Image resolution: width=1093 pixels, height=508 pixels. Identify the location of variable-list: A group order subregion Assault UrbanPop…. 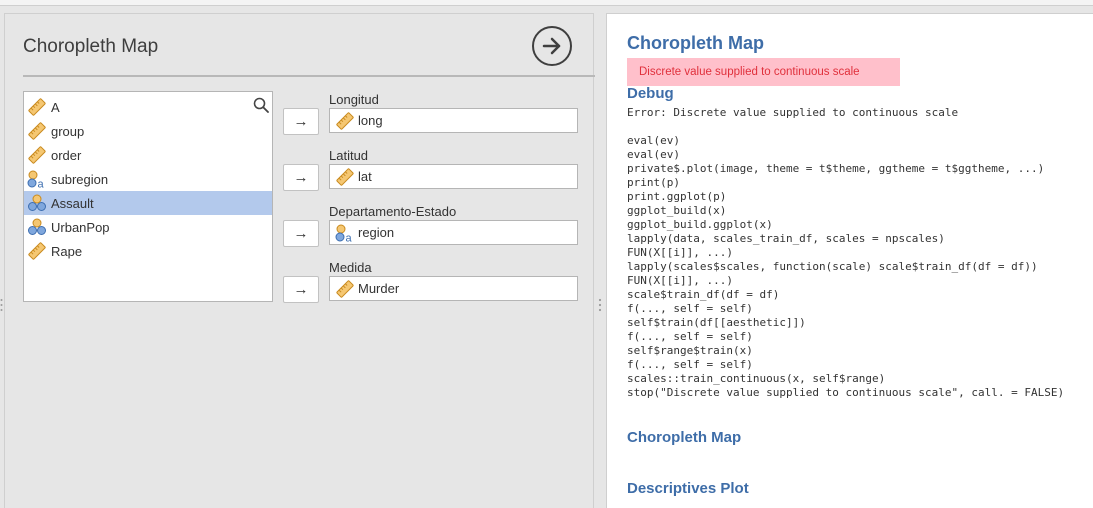
(148, 196).